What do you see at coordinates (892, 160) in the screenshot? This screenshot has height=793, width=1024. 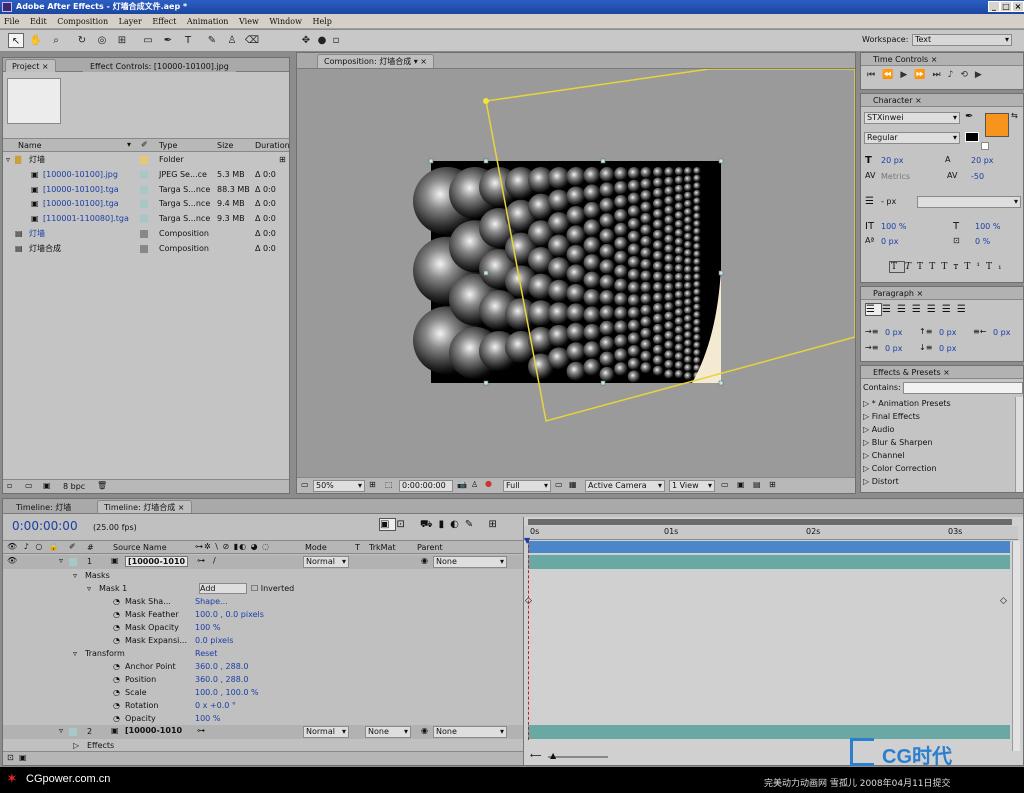 I see `font-size-value: 20 px` at bounding box center [892, 160].